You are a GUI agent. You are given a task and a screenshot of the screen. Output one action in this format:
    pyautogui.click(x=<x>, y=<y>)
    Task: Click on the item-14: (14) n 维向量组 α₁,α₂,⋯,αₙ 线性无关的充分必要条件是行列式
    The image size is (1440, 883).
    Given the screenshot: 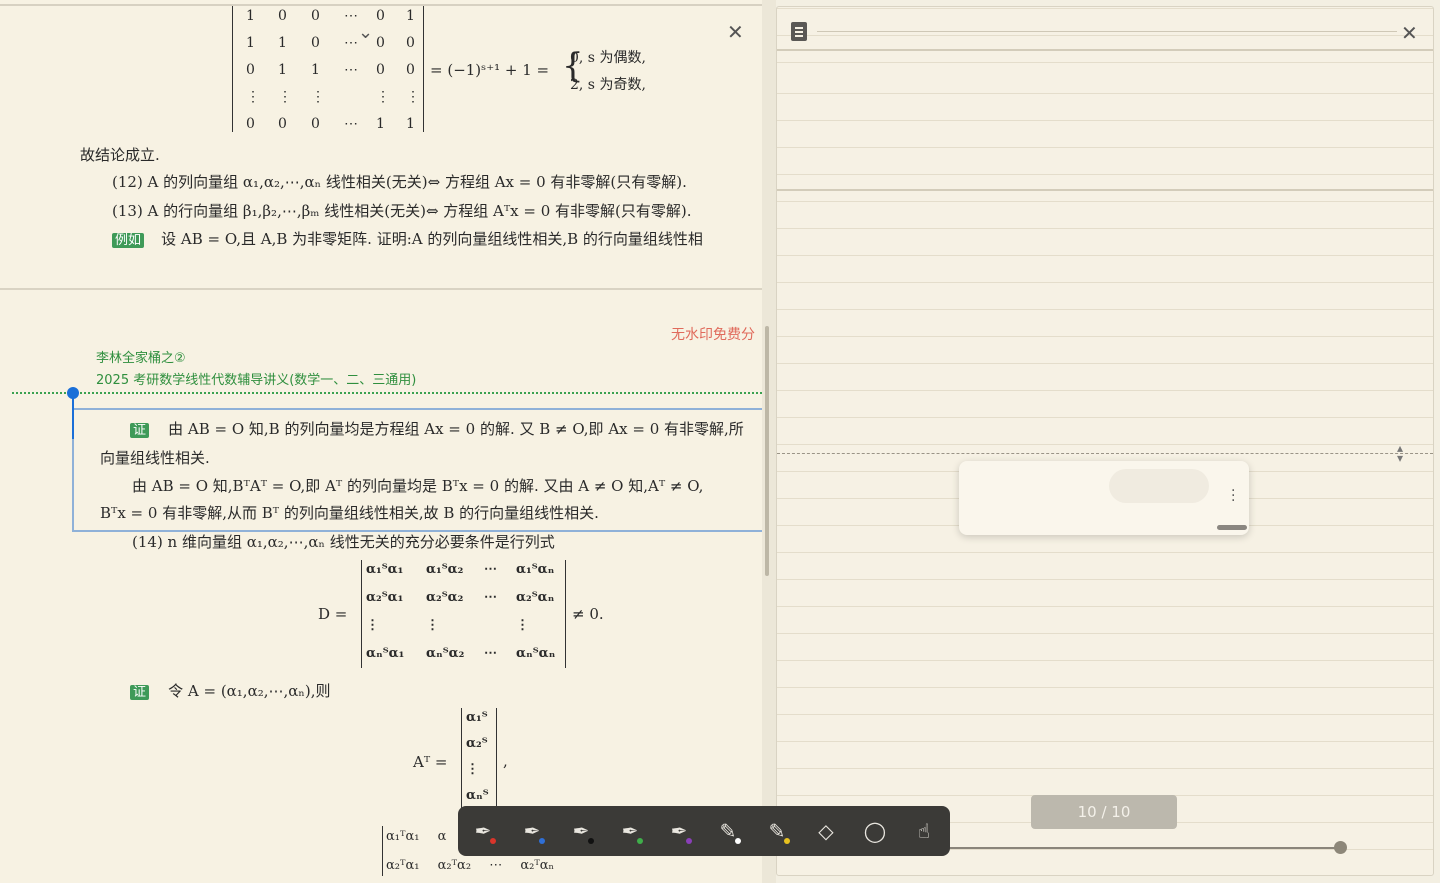 What is the action you would take?
    pyautogui.click(x=343, y=542)
    